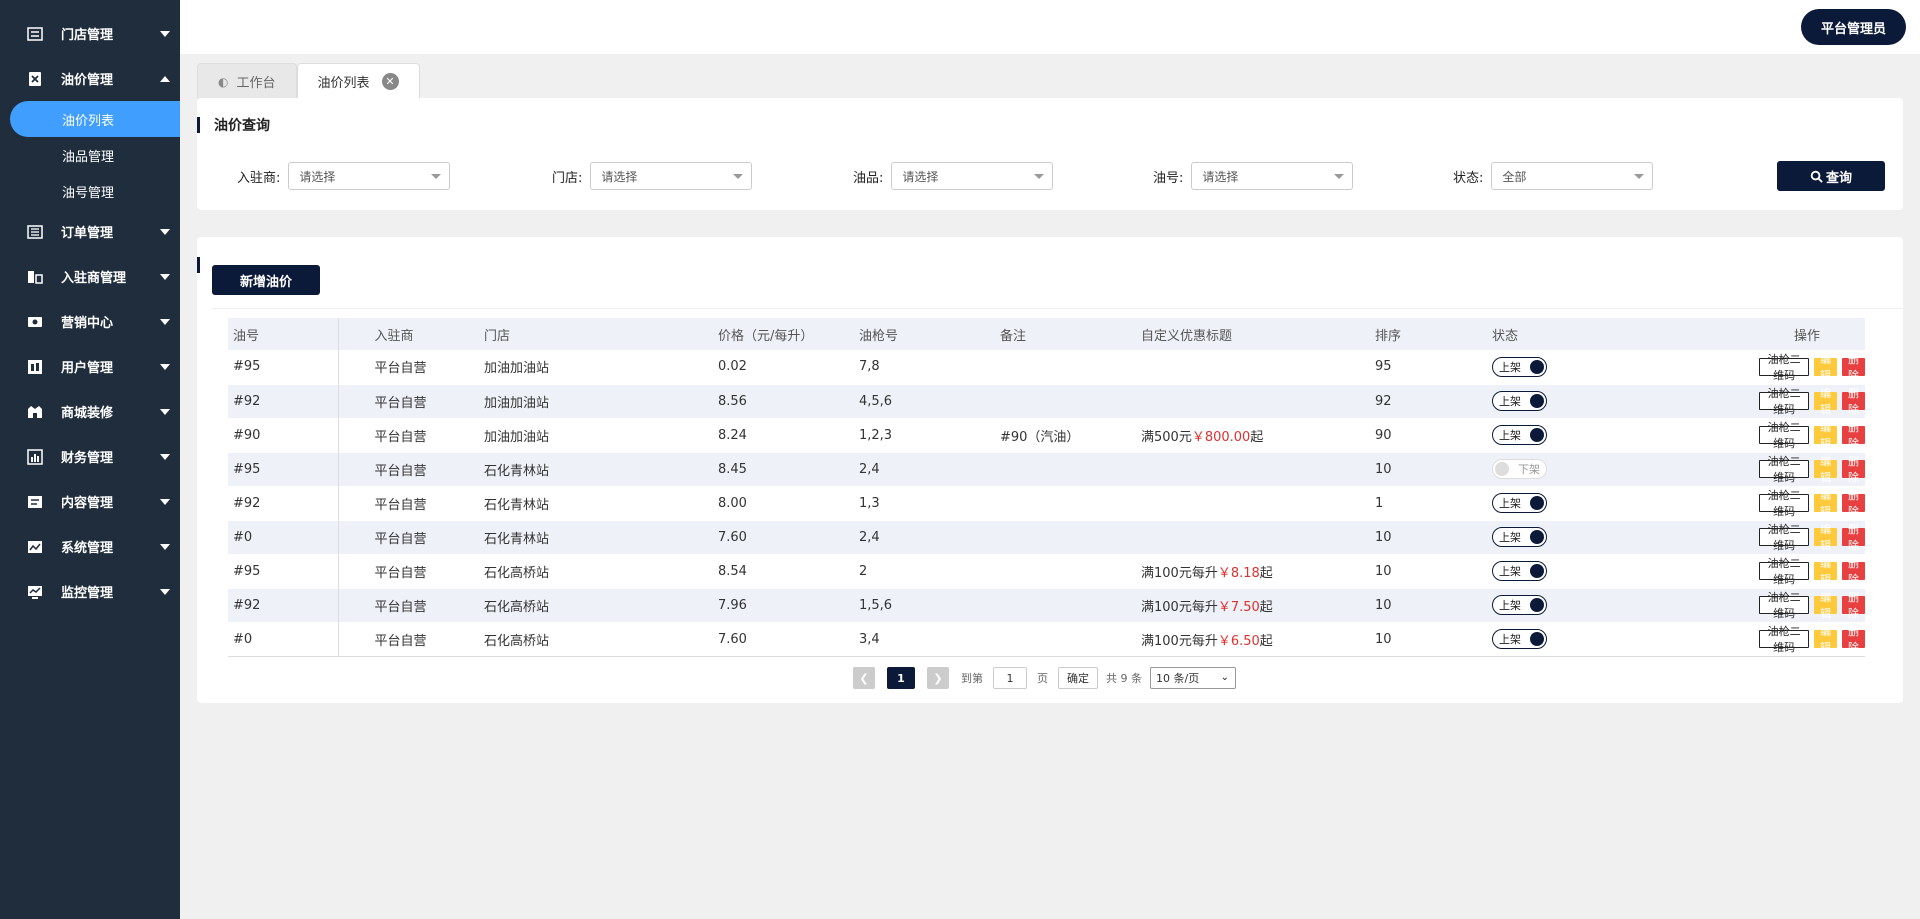  I want to click on status-select: 全部, so click(1572, 176).